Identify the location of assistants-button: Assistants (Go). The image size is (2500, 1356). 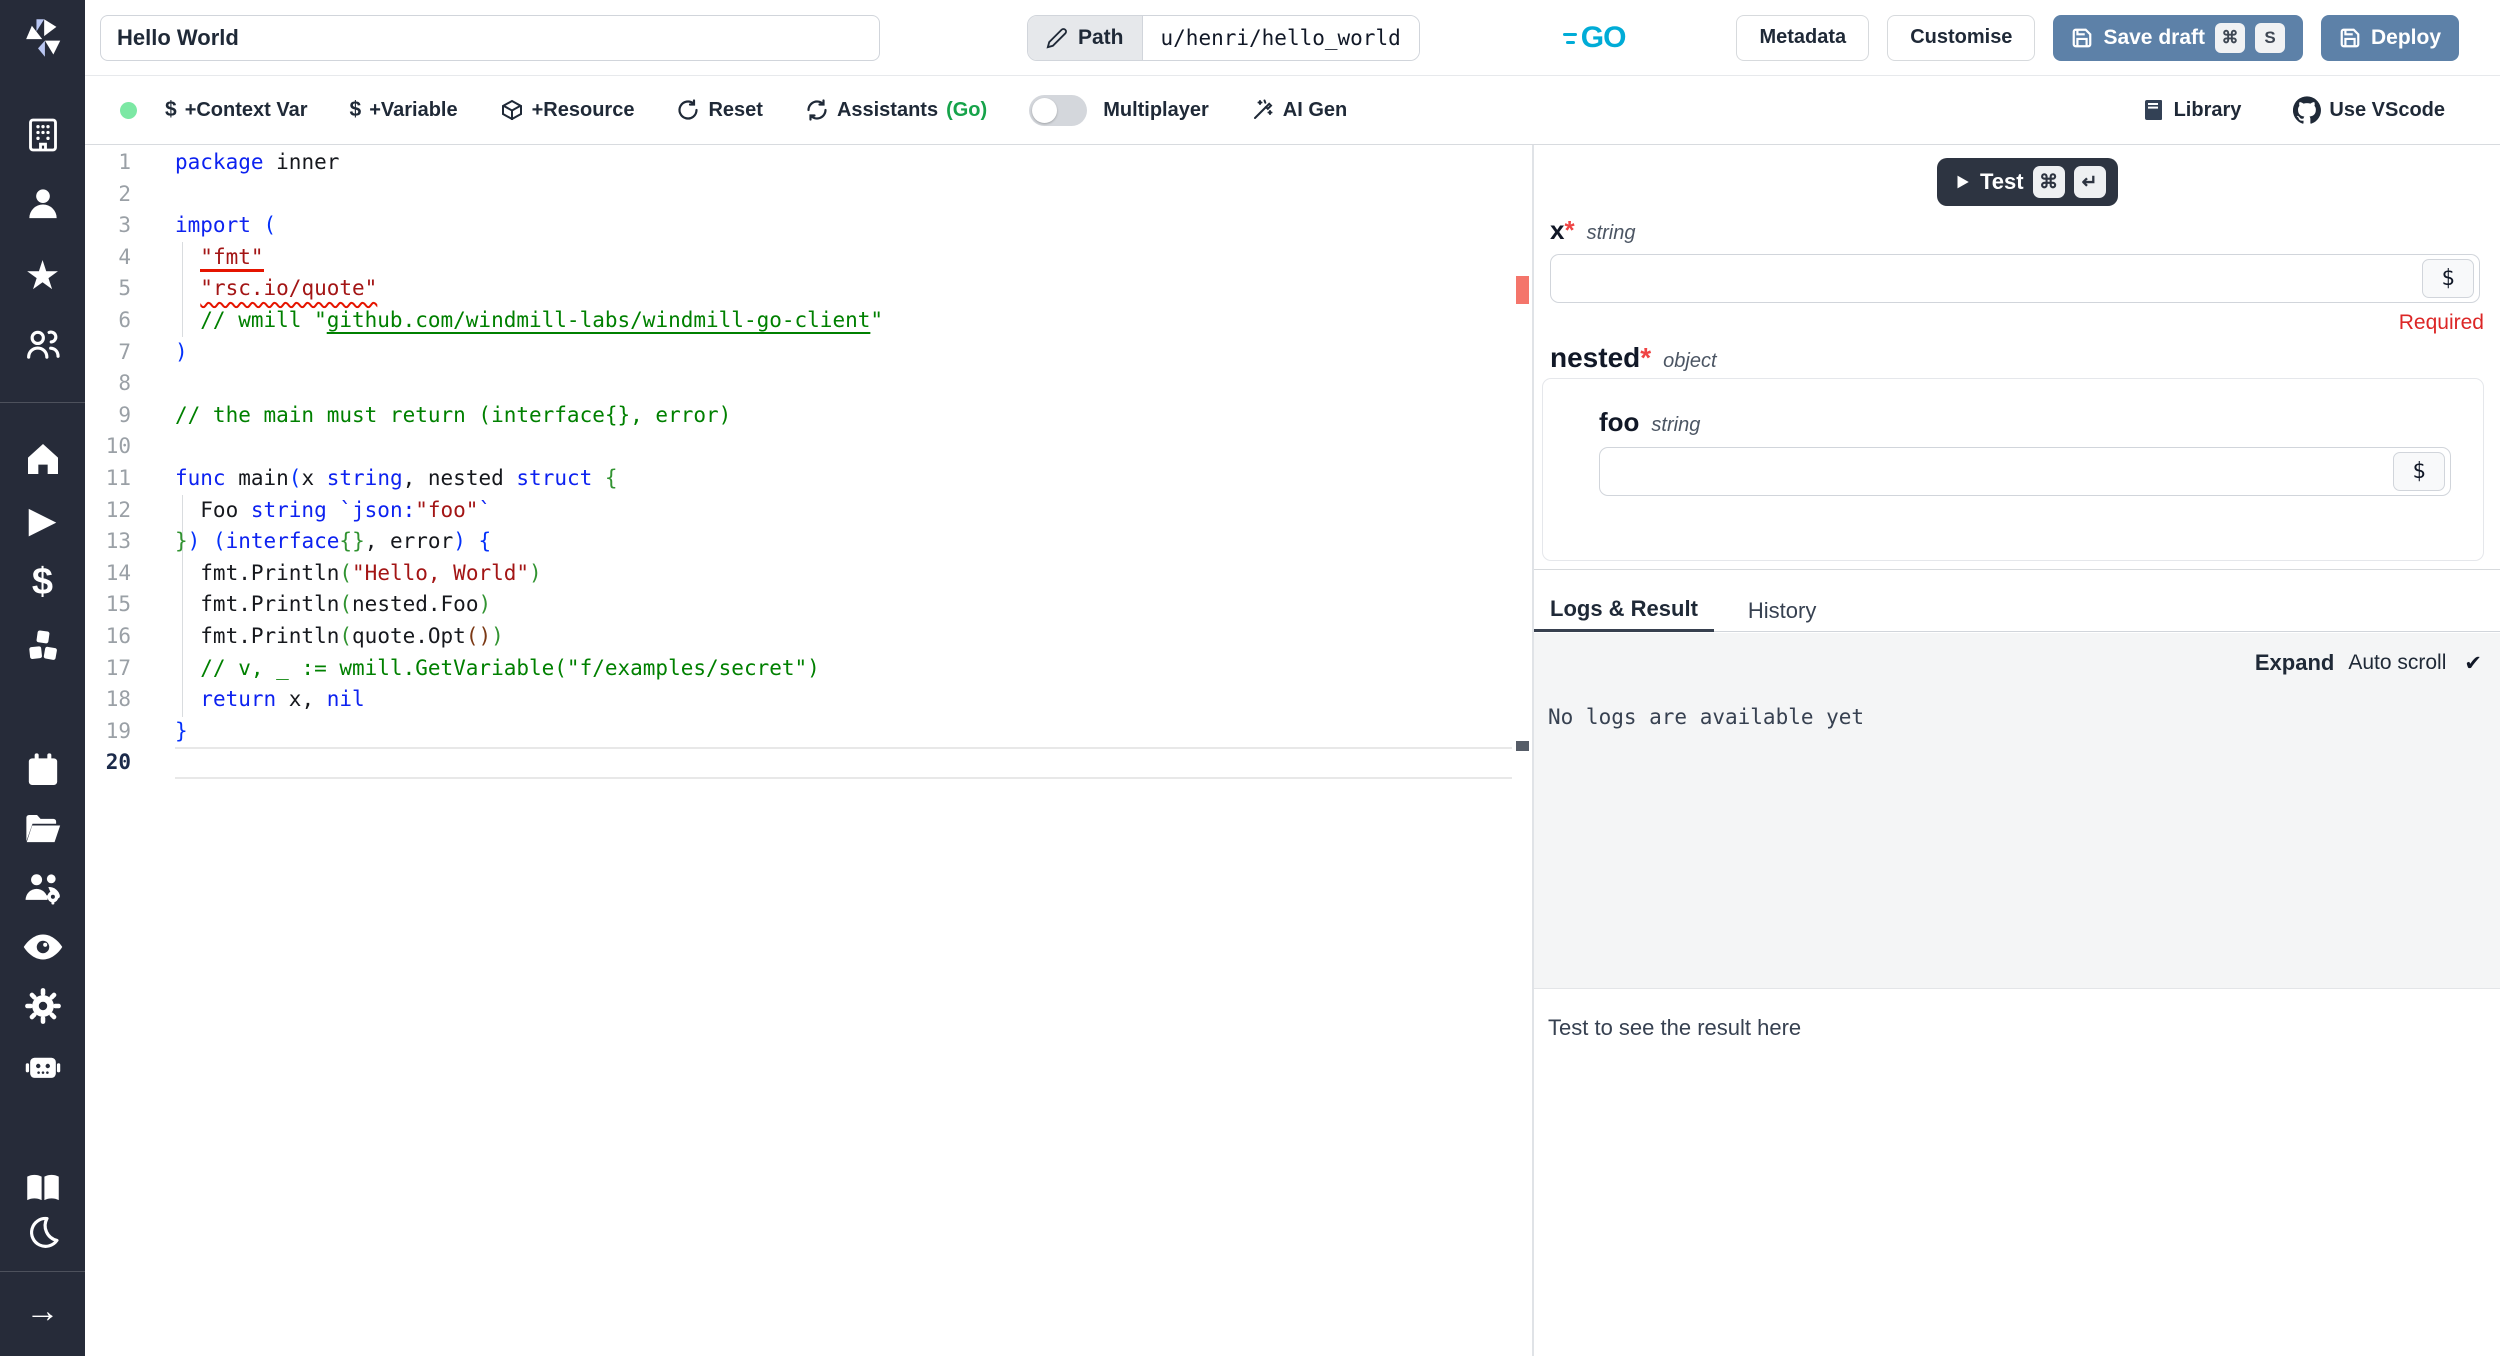
(896, 110).